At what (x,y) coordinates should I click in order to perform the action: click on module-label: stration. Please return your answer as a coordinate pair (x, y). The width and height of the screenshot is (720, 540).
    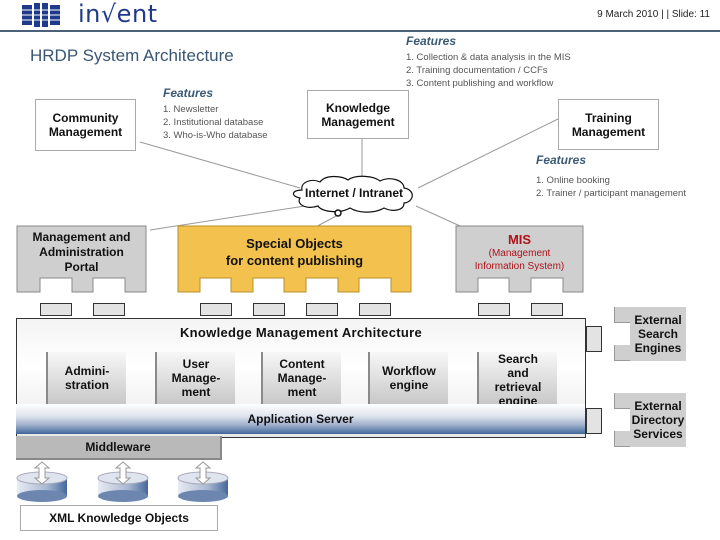
    Looking at the image, I should click on (86, 385).